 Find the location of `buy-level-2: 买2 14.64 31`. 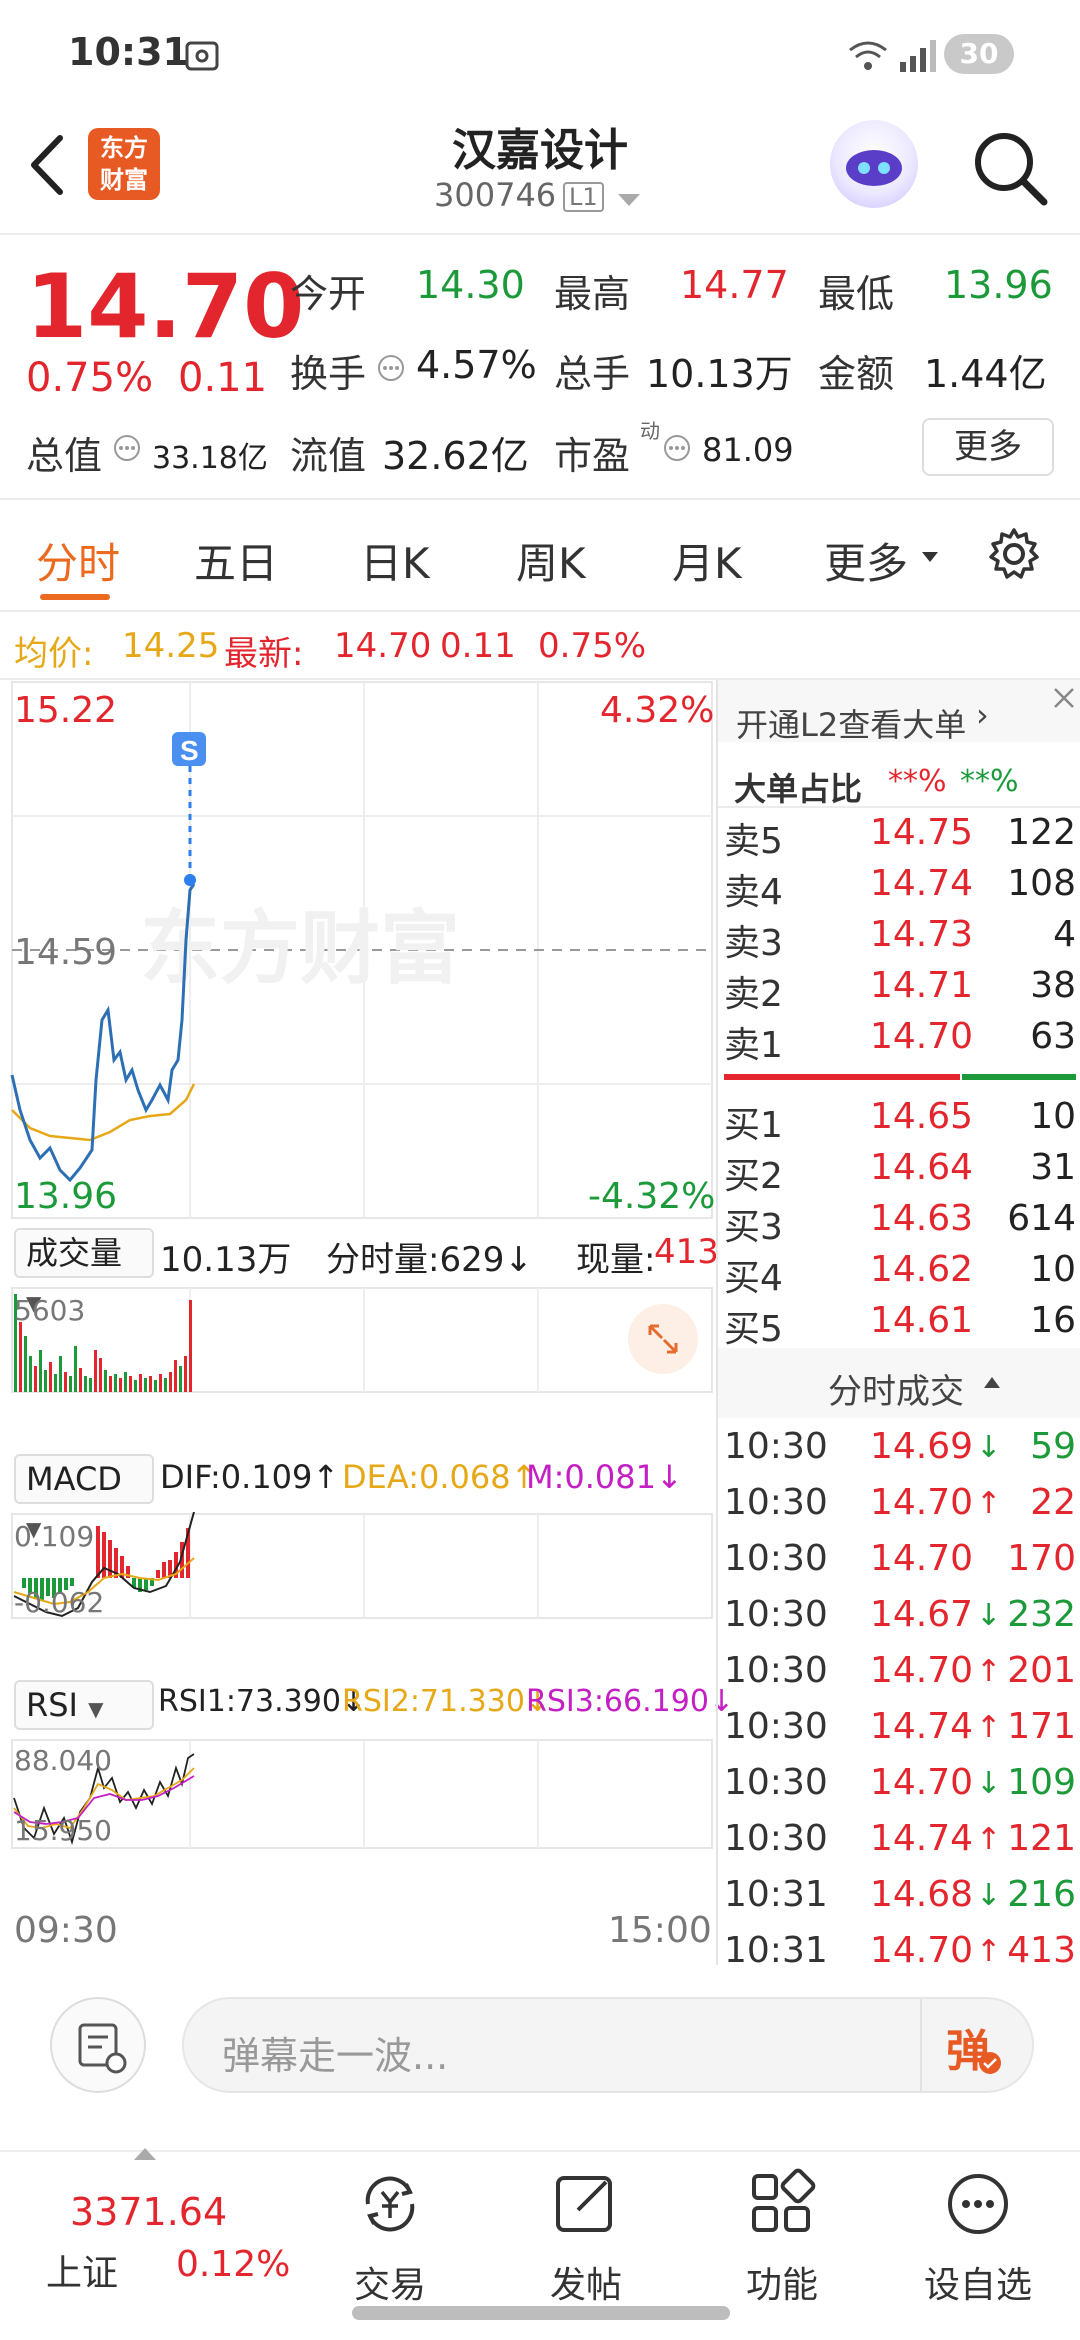

buy-level-2: 买2 14.64 31 is located at coordinates (899, 1172).